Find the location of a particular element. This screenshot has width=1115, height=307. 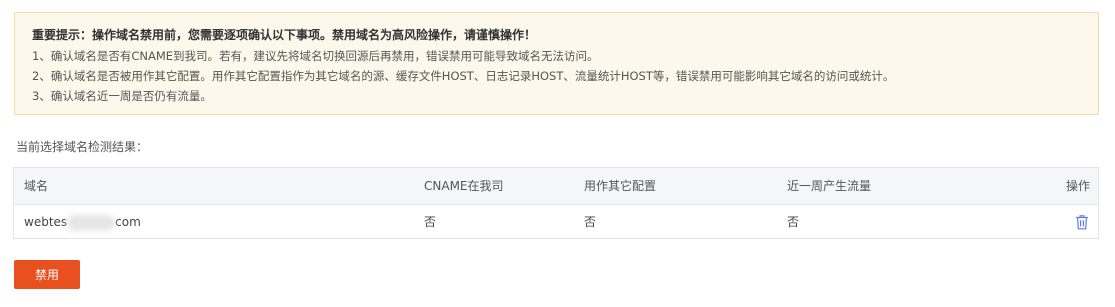

domain-cell: webtes com is located at coordinates (82, 222).